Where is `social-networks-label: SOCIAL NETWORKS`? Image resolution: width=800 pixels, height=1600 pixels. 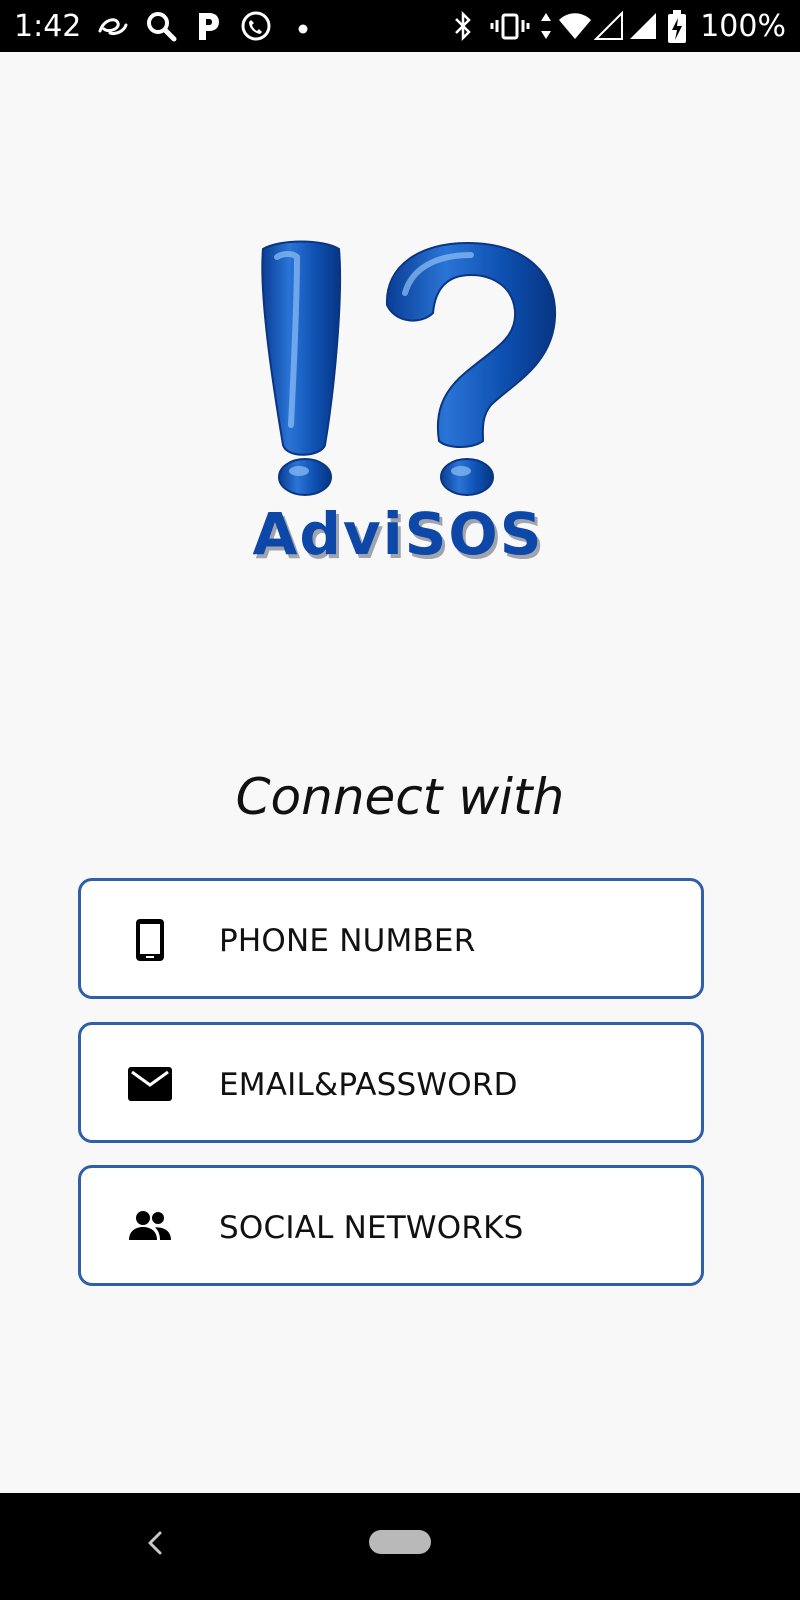
social-networks-label: SOCIAL NETWORKS is located at coordinates (371, 1228).